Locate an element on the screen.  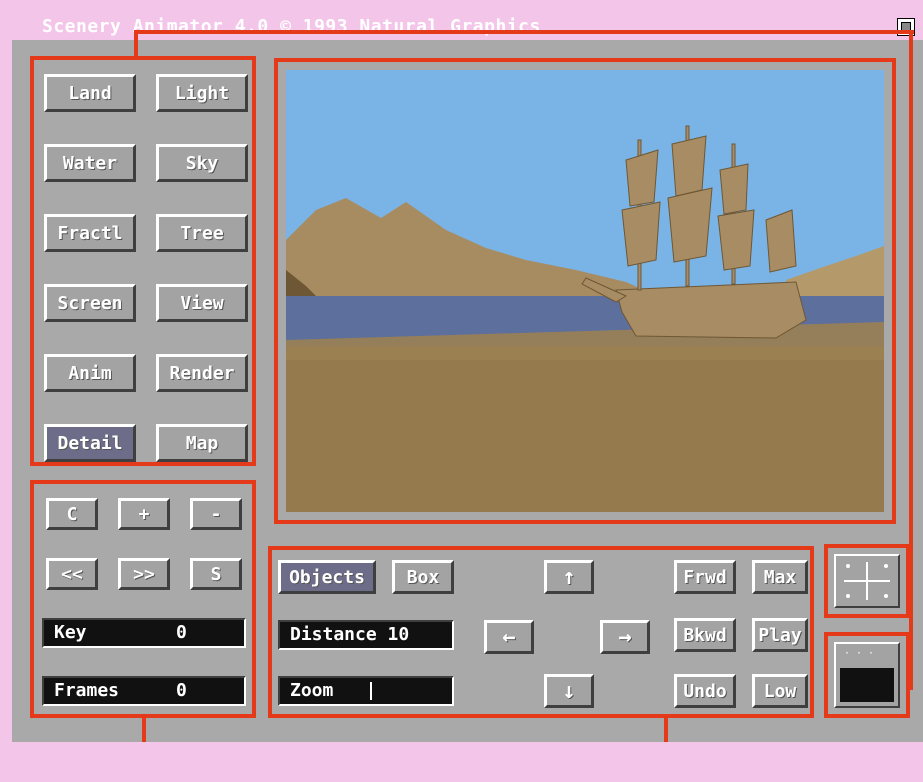
key-label: Key is located at coordinates (70, 632).